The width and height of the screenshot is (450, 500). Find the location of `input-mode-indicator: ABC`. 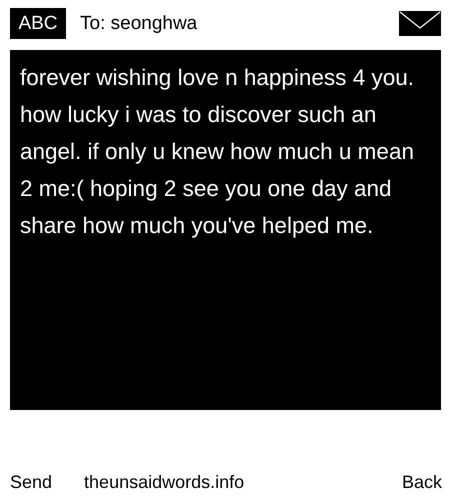

input-mode-indicator: ABC is located at coordinates (38, 23).